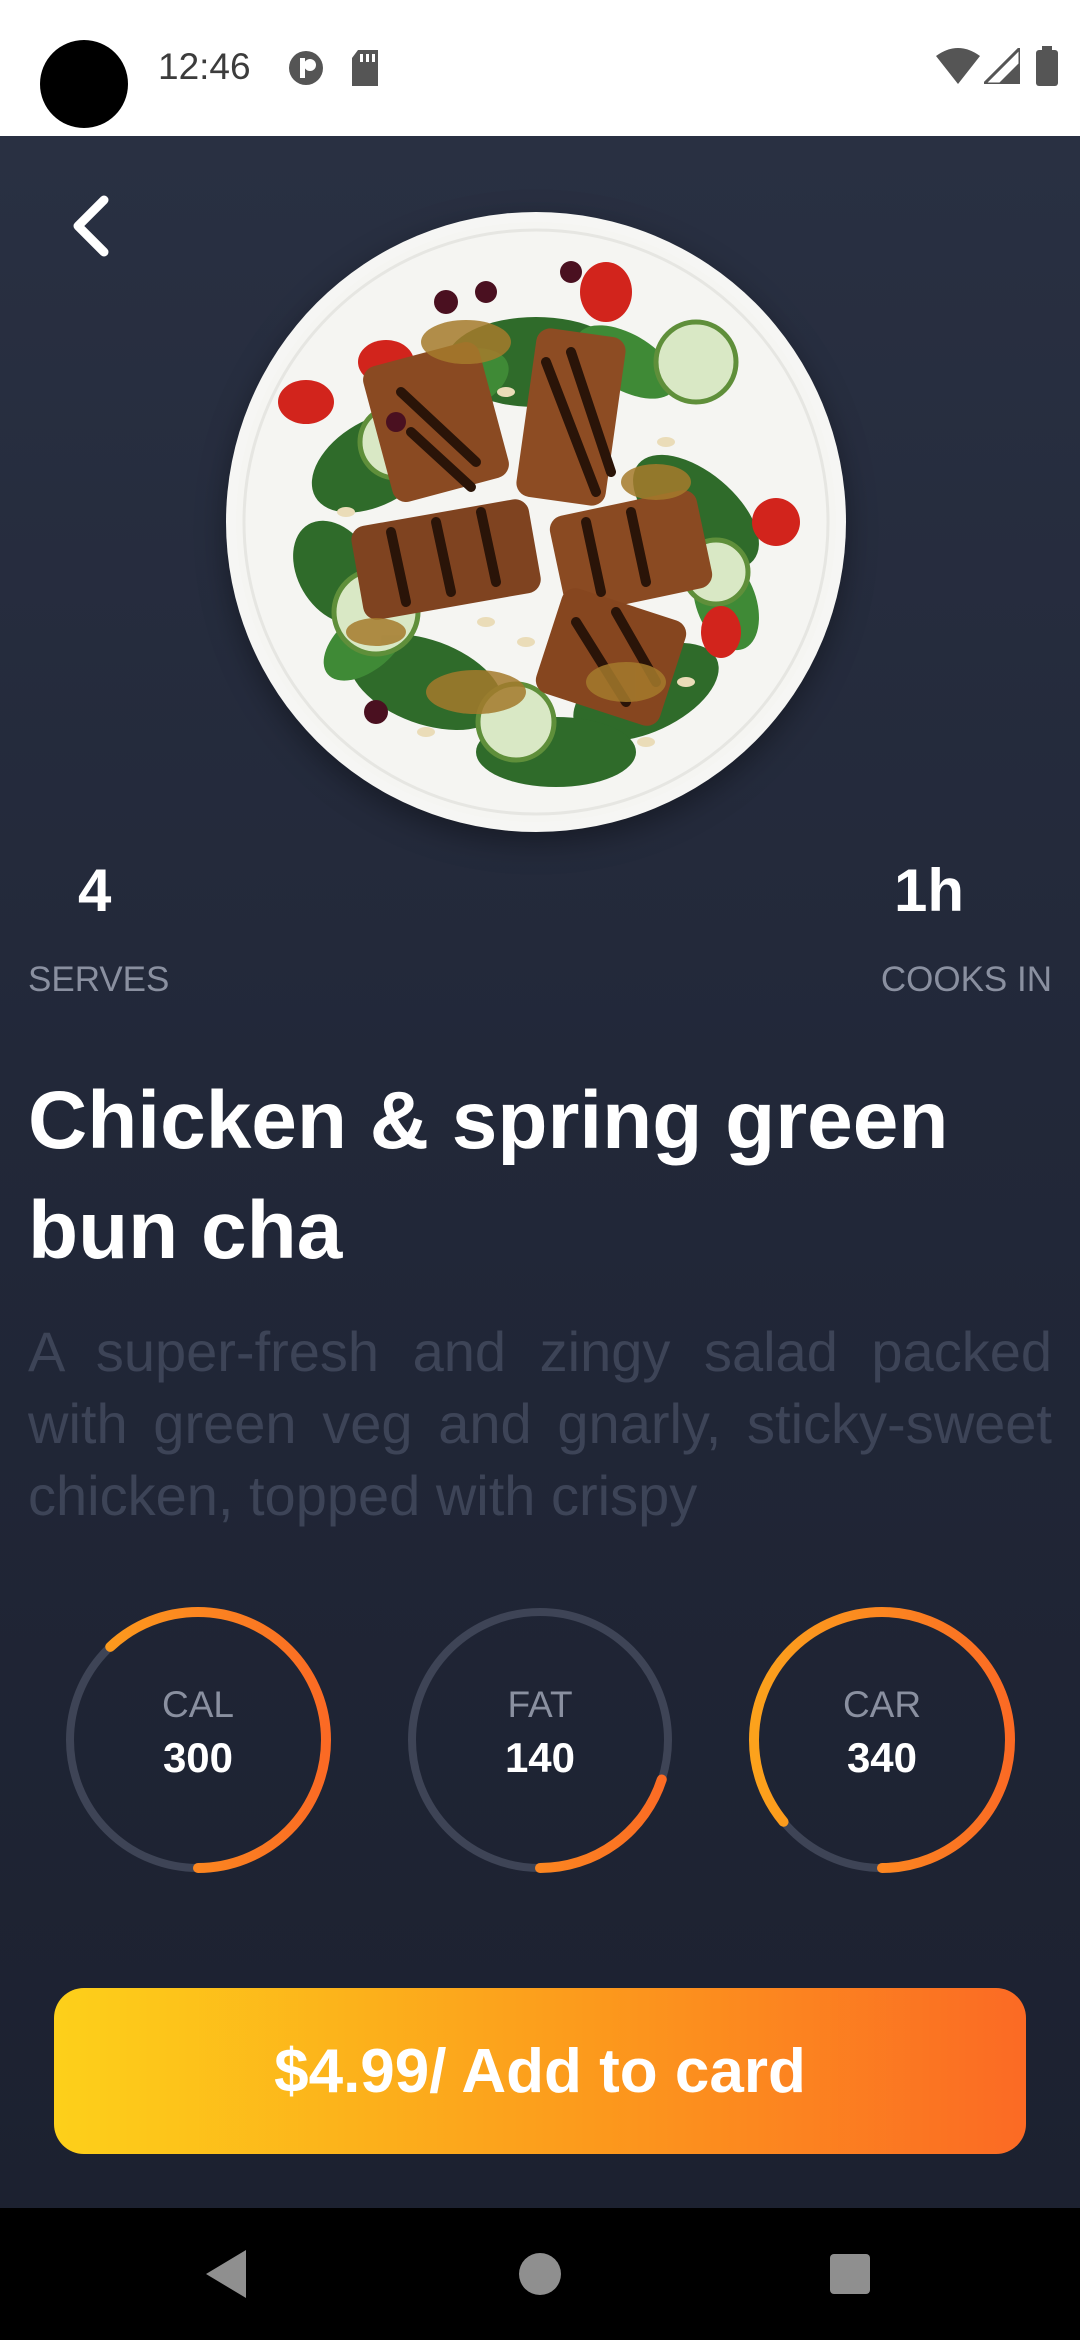 The width and height of the screenshot is (1080, 2340). Describe the element at coordinates (850, 2274) in the screenshot. I see `nav-recents-icon` at that location.